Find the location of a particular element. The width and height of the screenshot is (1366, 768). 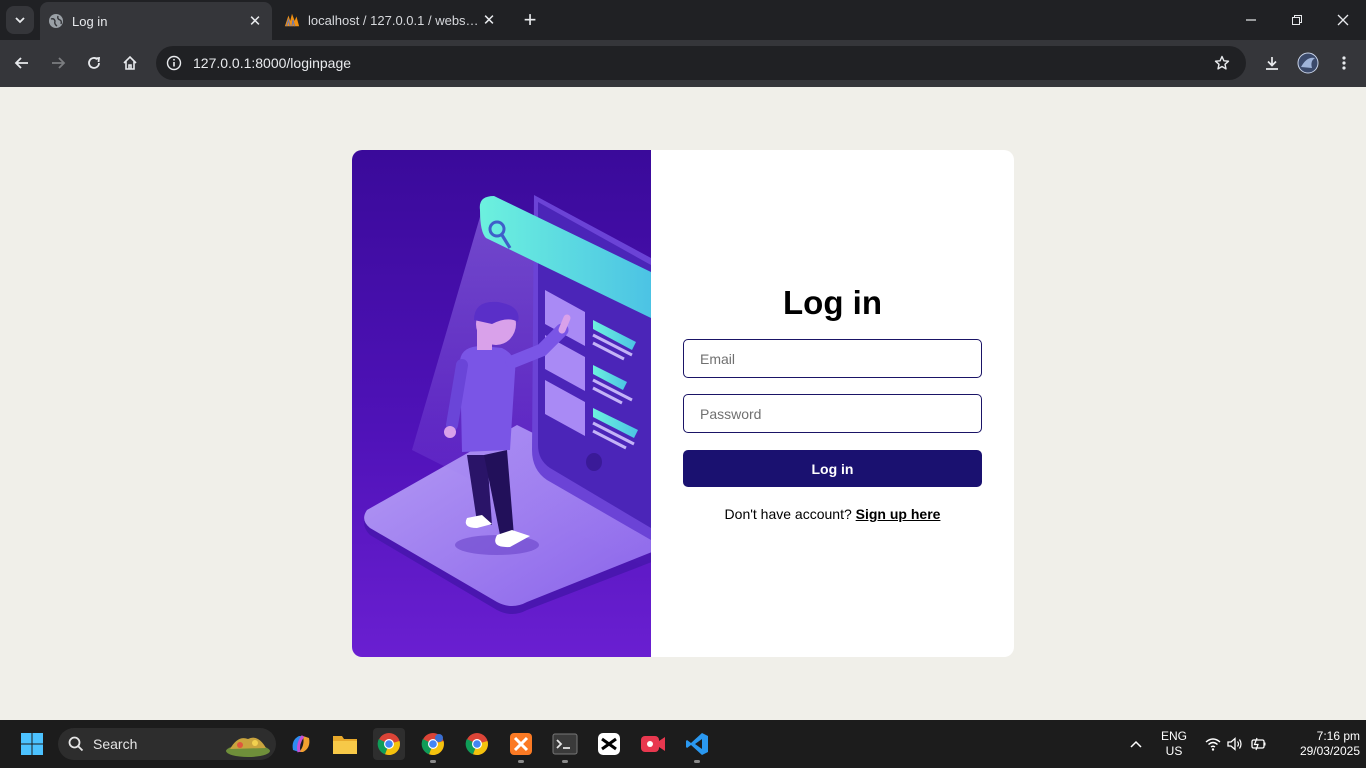

tab-search-button is located at coordinates (20, 20).